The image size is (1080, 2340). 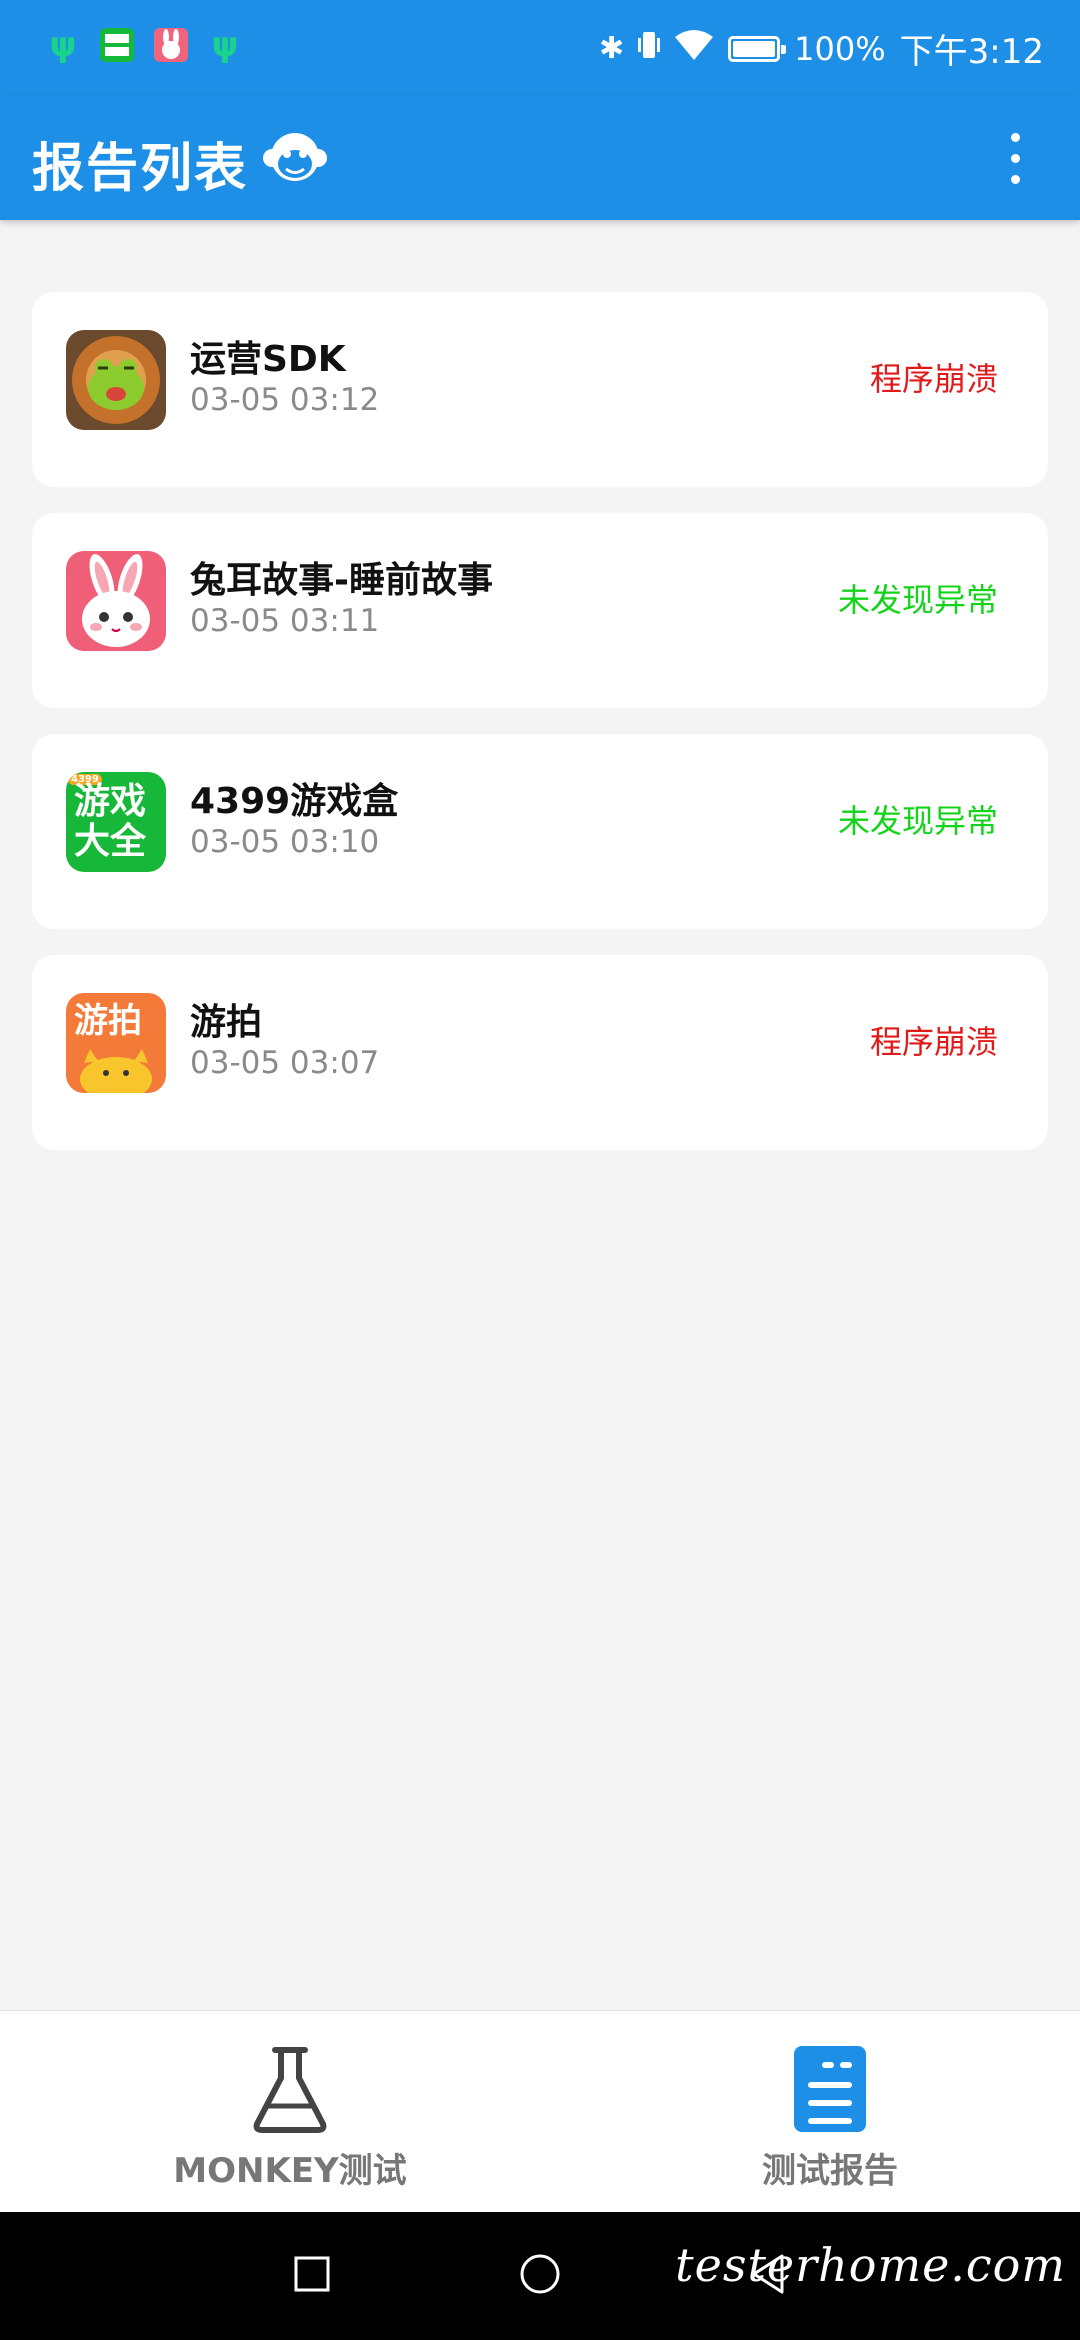 What do you see at coordinates (290, 2171) in the screenshot?
I see `tab-label: MONKEY测试` at bounding box center [290, 2171].